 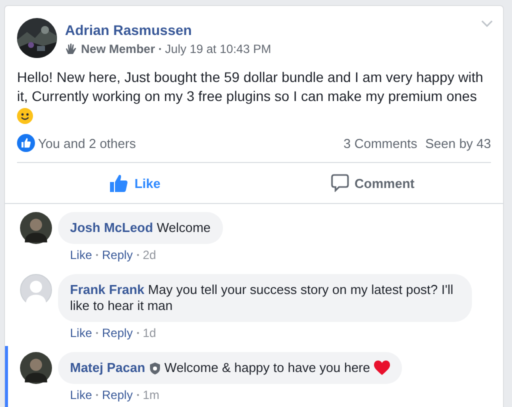 What do you see at coordinates (149, 333) in the screenshot?
I see `comment-age: 1d` at bounding box center [149, 333].